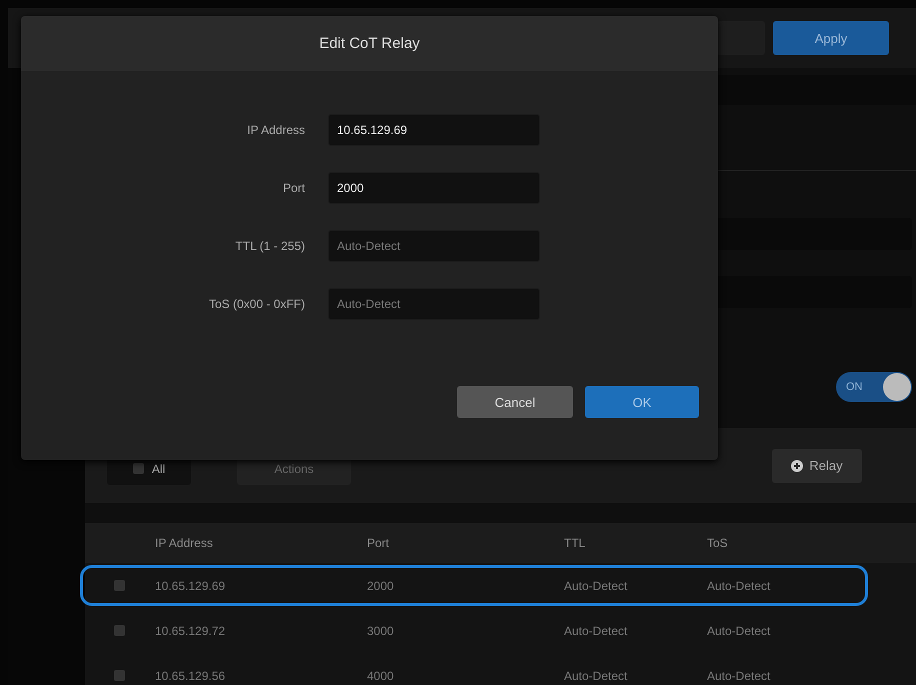 This screenshot has width=916, height=685. I want to click on table-cell-text: 3000, so click(381, 631).